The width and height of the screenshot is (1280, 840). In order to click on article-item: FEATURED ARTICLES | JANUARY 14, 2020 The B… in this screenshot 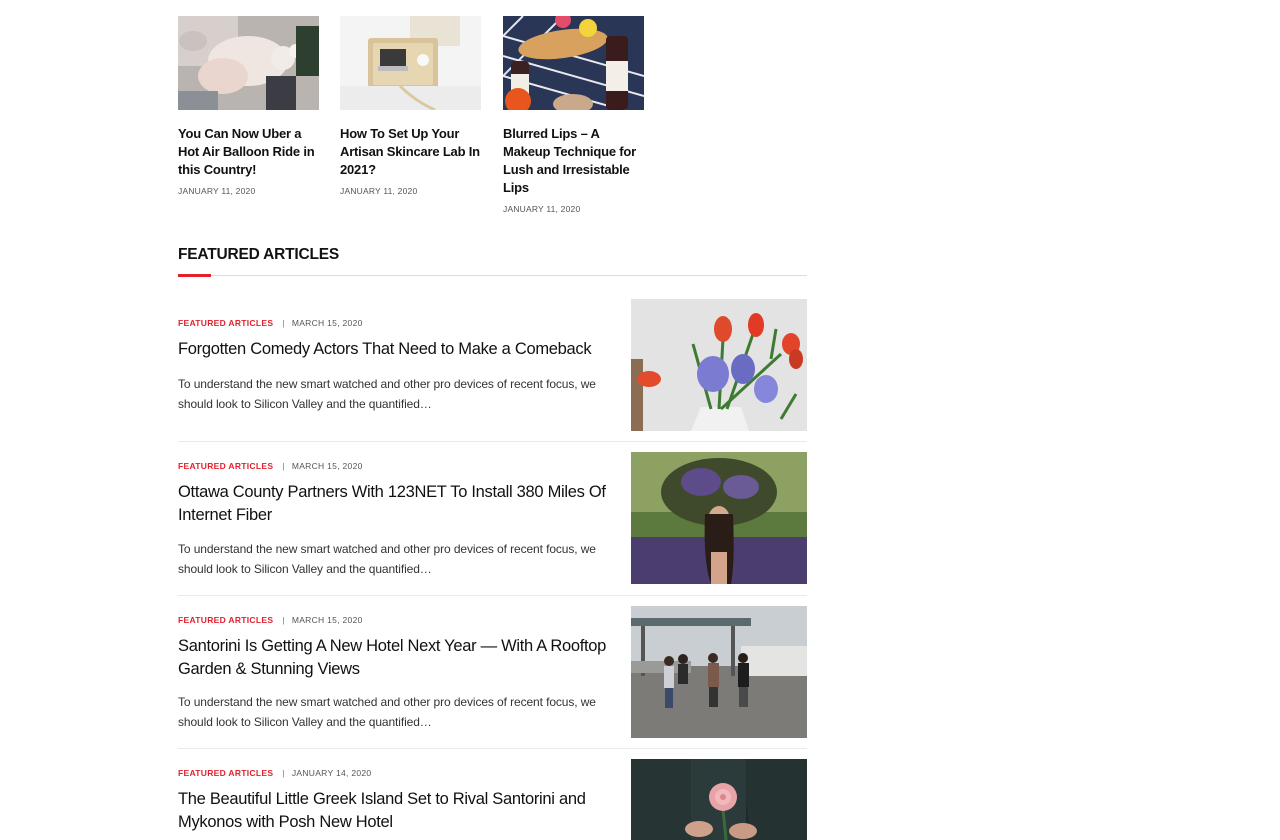, I will do `click(492, 799)`.